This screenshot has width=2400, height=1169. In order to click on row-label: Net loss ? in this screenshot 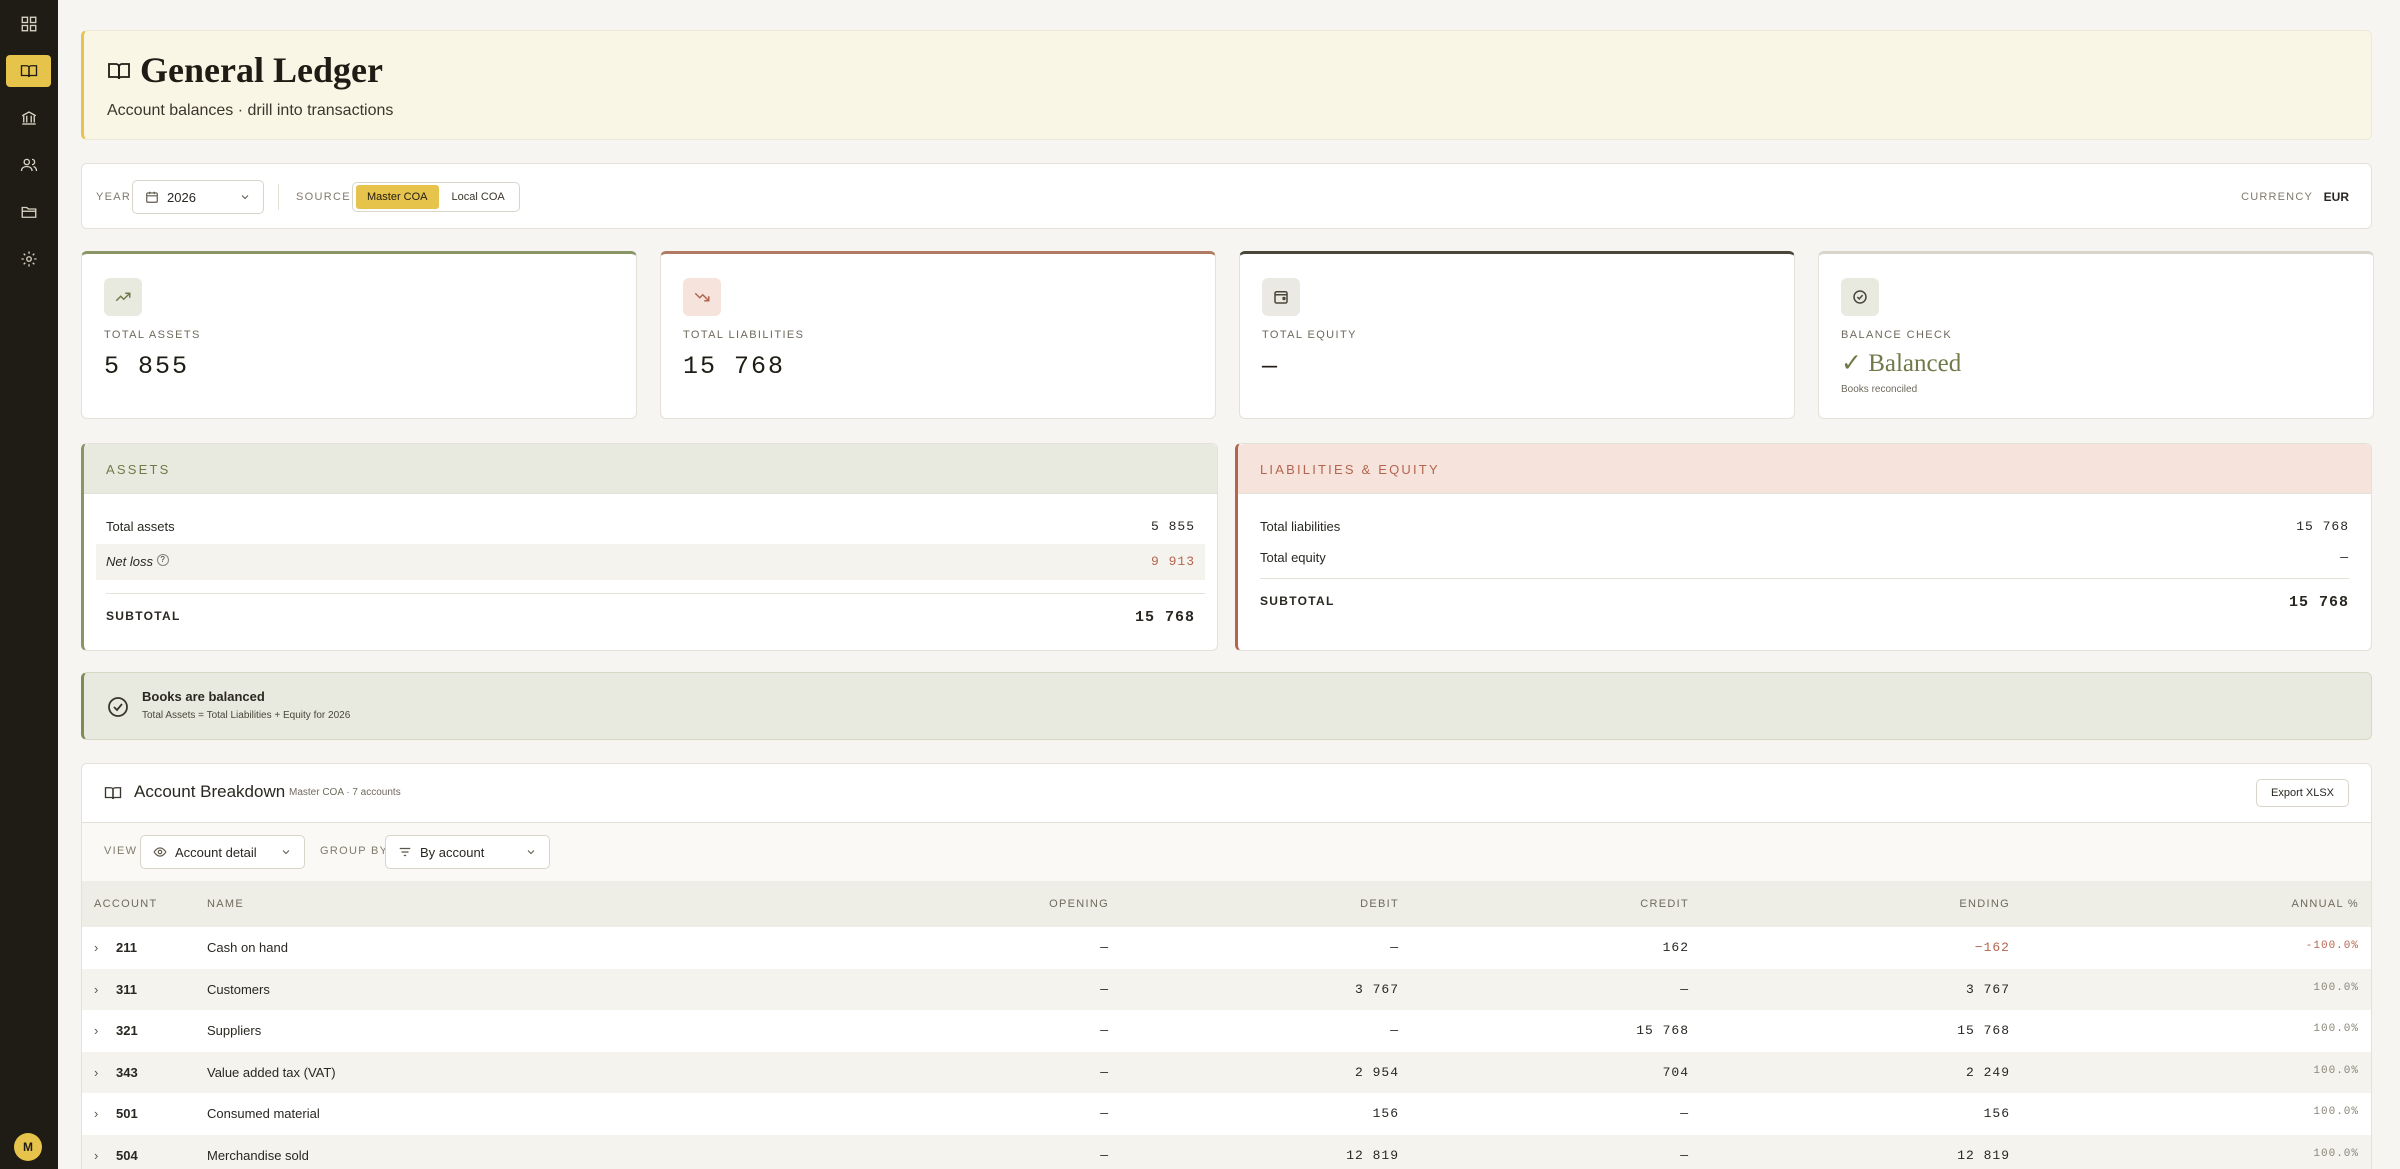, I will do `click(137, 561)`.